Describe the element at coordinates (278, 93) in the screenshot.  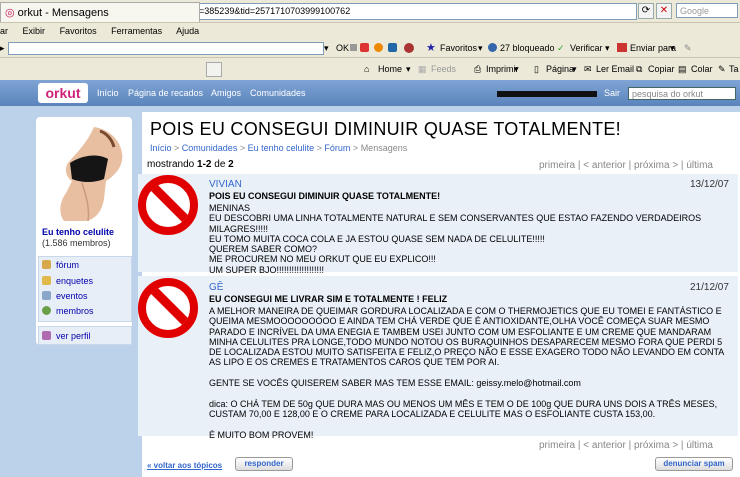
I see `nav-communities: Comunidades` at that location.